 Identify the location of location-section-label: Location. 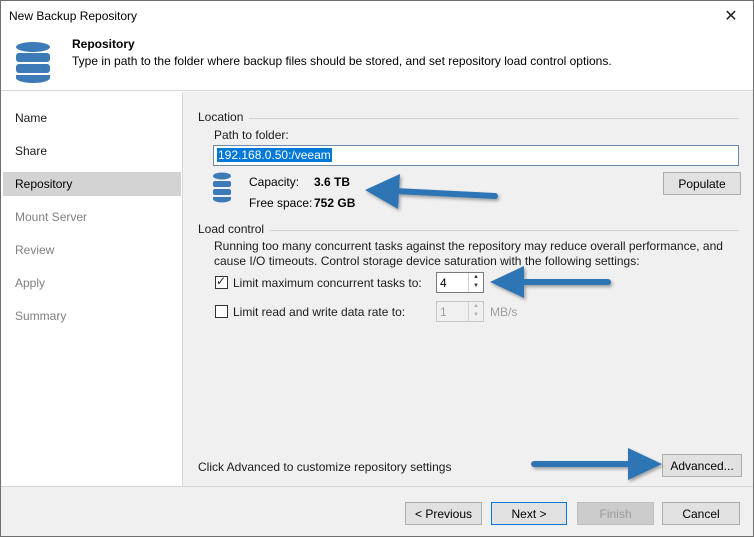
(221, 117).